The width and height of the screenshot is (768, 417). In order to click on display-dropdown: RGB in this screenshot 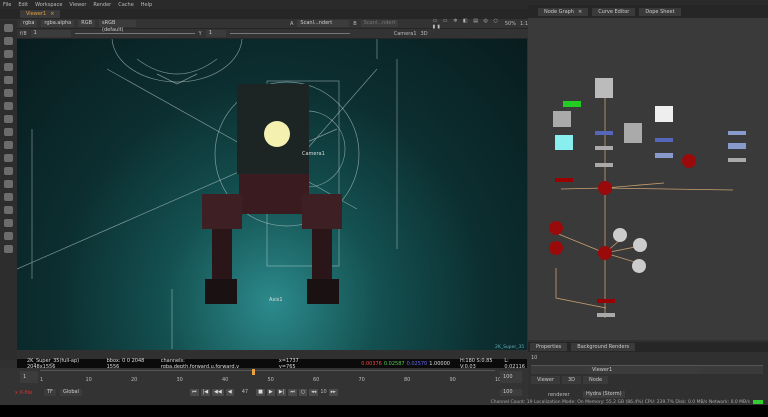, I will do `click(87, 23)`.